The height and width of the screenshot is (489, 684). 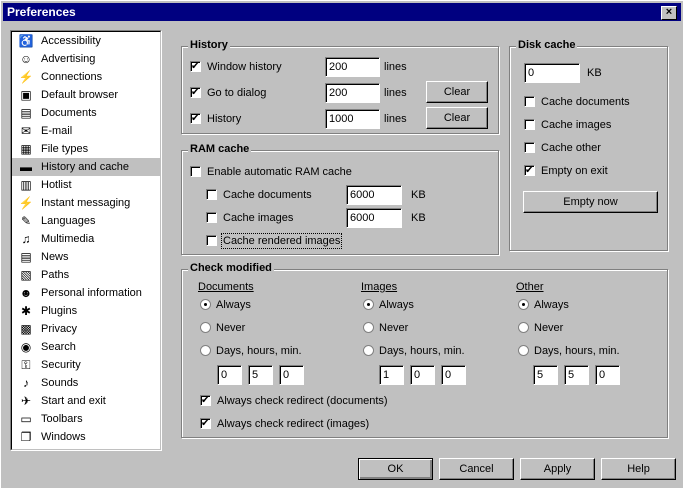 What do you see at coordinates (86, 347) in the screenshot?
I see `sidebar-item-search: ◉ Search` at bounding box center [86, 347].